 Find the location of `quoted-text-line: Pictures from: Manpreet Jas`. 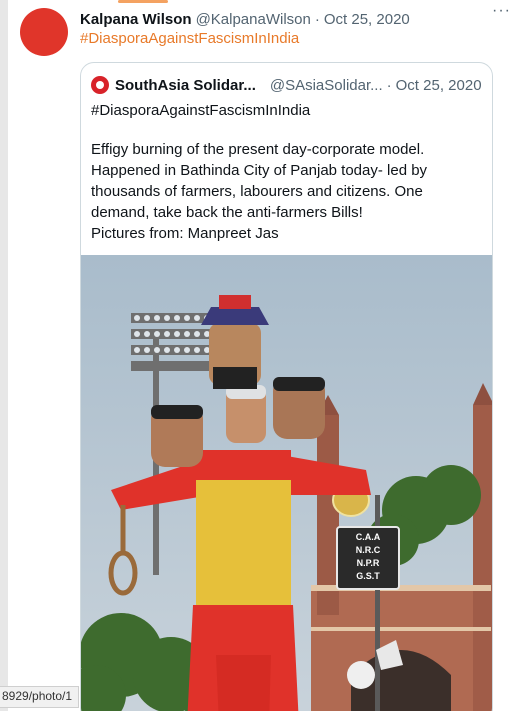

quoted-text-line: Pictures from: Manpreet Jas is located at coordinates (185, 233).